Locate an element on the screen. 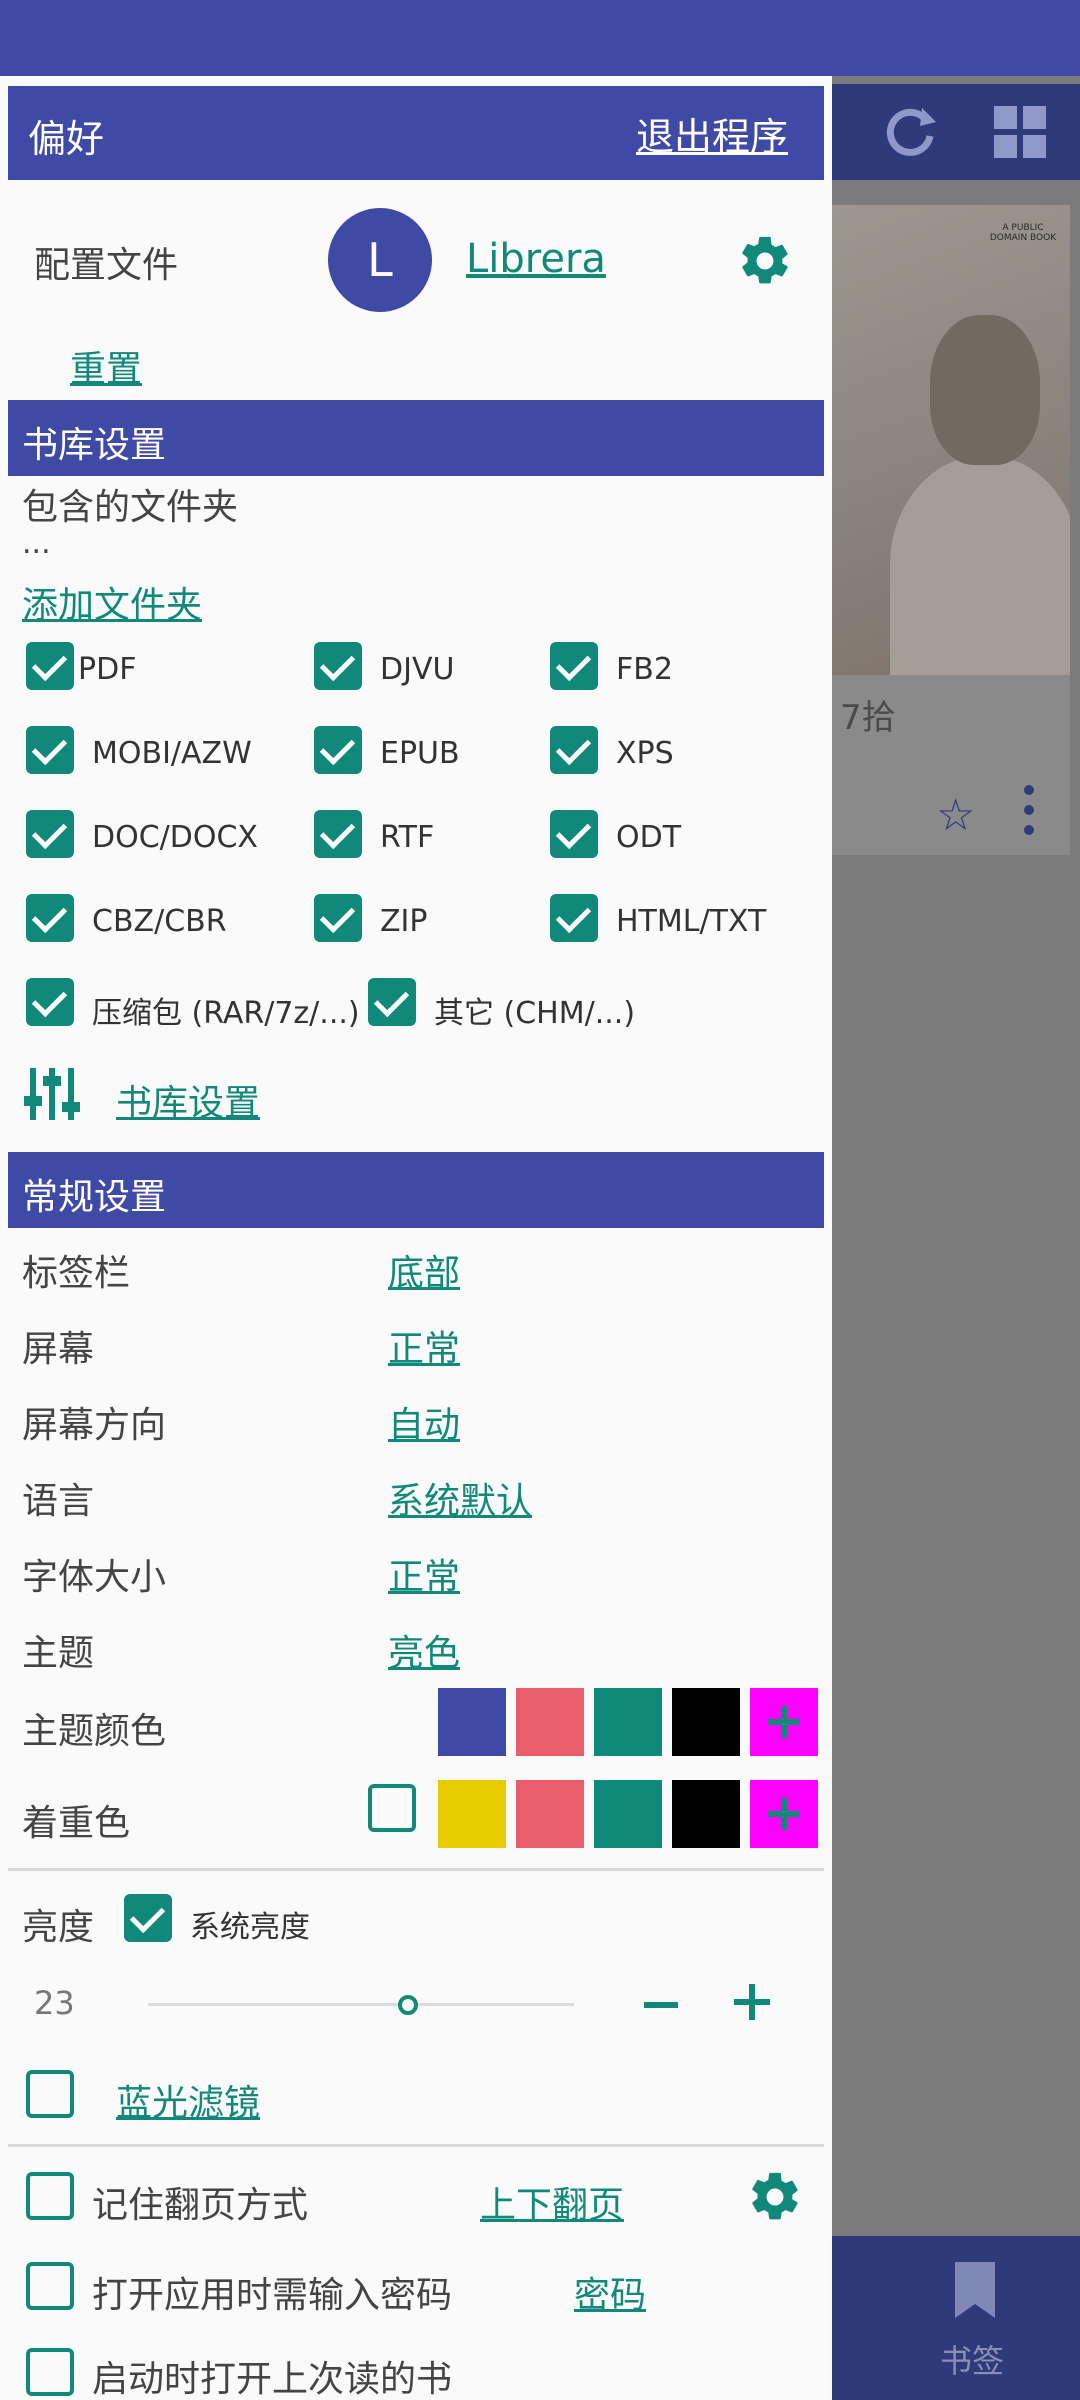  checkbox-doc is located at coordinates (50, 834).